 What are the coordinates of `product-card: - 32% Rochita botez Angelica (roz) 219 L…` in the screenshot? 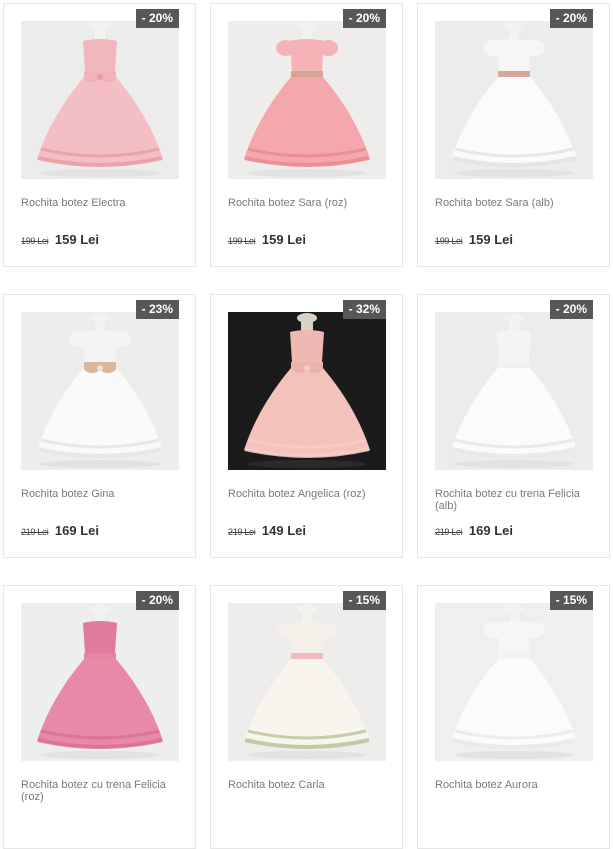 It's located at (306, 426).